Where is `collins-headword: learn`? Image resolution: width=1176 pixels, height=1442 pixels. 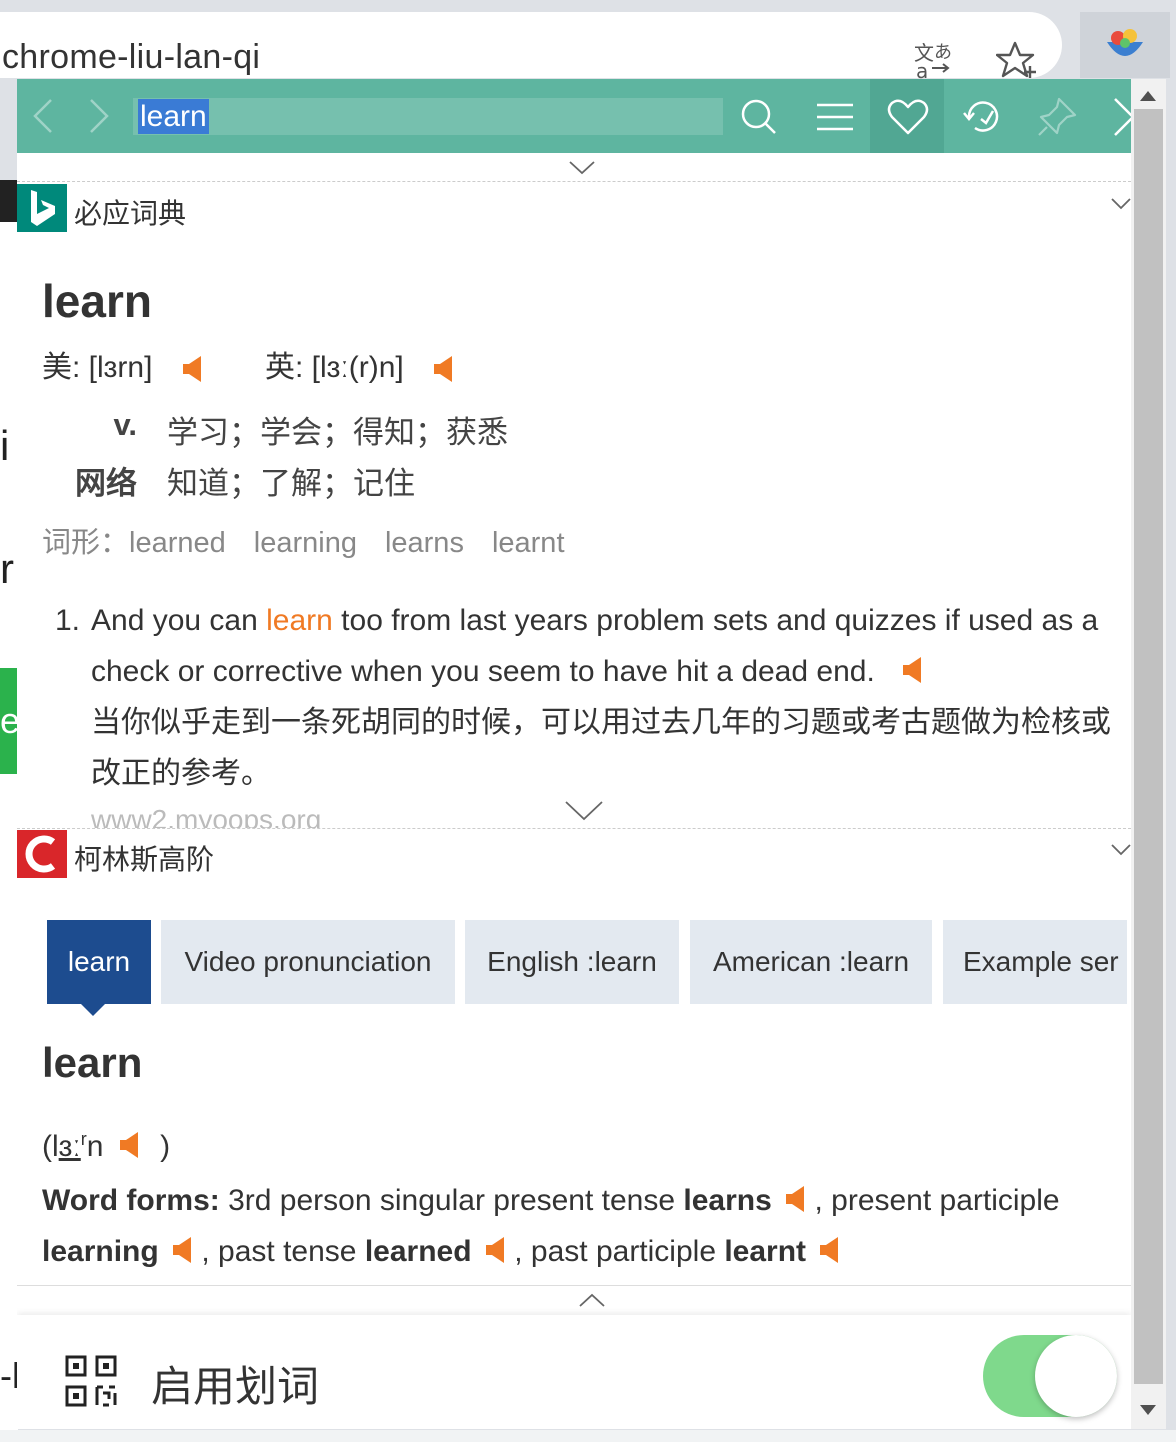 collins-headword: learn is located at coordinates (92, 1062).